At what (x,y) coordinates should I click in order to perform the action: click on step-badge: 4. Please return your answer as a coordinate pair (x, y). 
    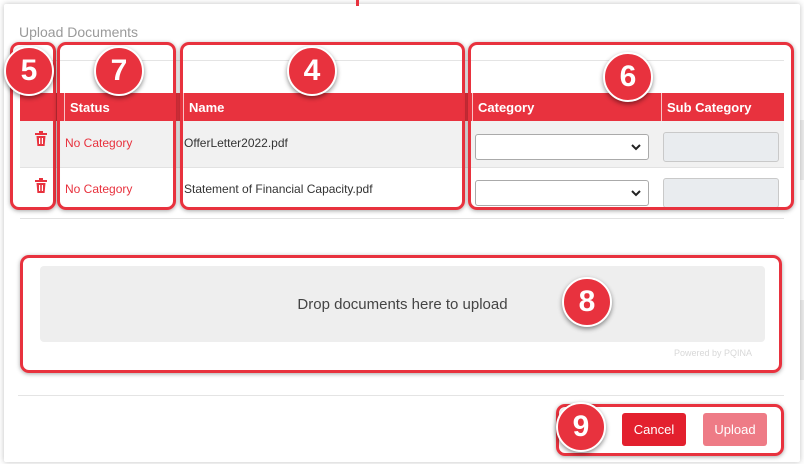
    Looking at the image, I should click on (312, 71).